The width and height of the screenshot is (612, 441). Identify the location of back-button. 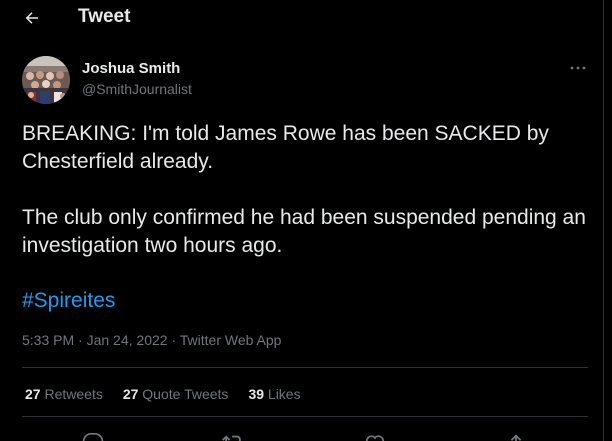
(32, 18).